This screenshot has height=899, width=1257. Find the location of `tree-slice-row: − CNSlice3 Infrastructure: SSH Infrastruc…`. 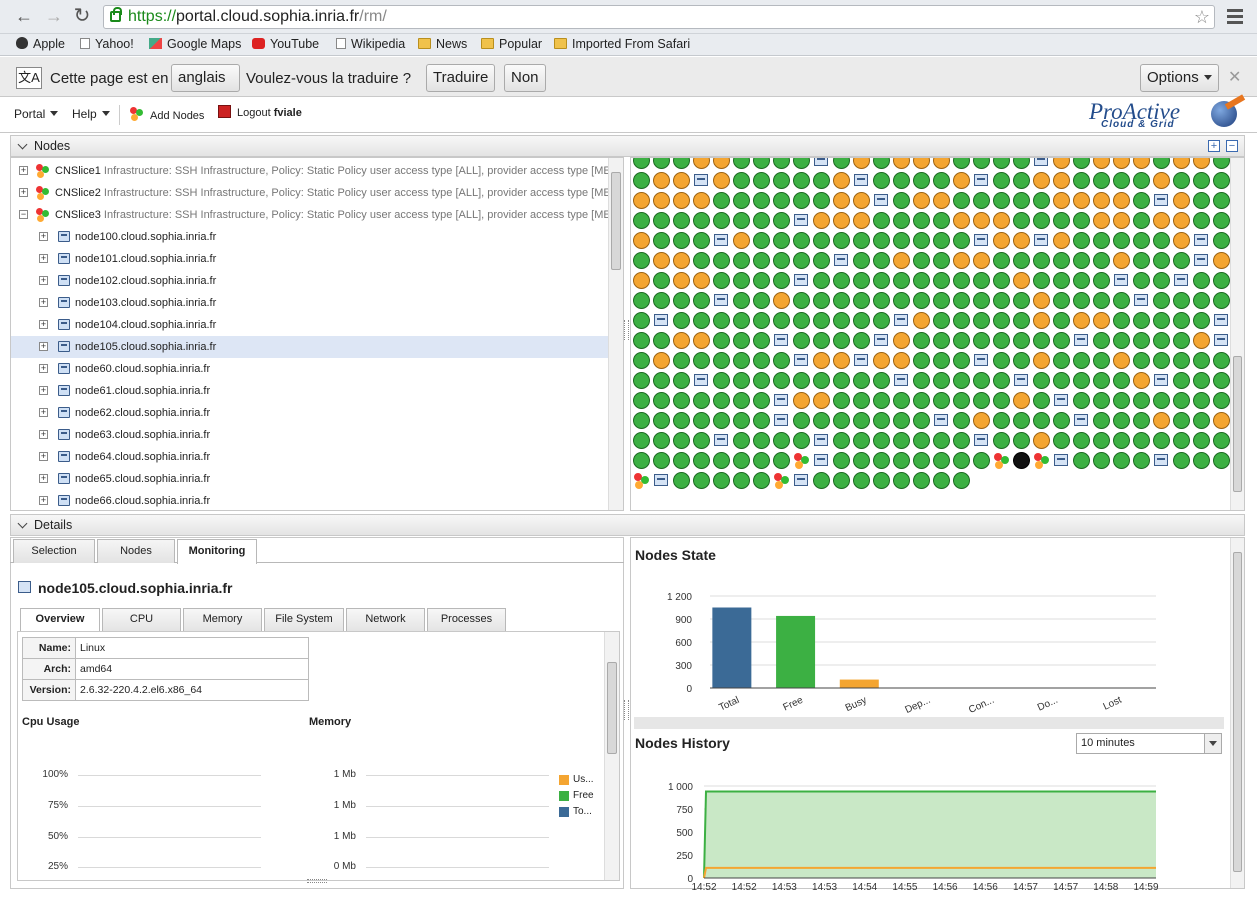

tree-slice-row: − CNSlice3 Infrastructure: SSH Infrastruc… is located at coordinates (310, 215).